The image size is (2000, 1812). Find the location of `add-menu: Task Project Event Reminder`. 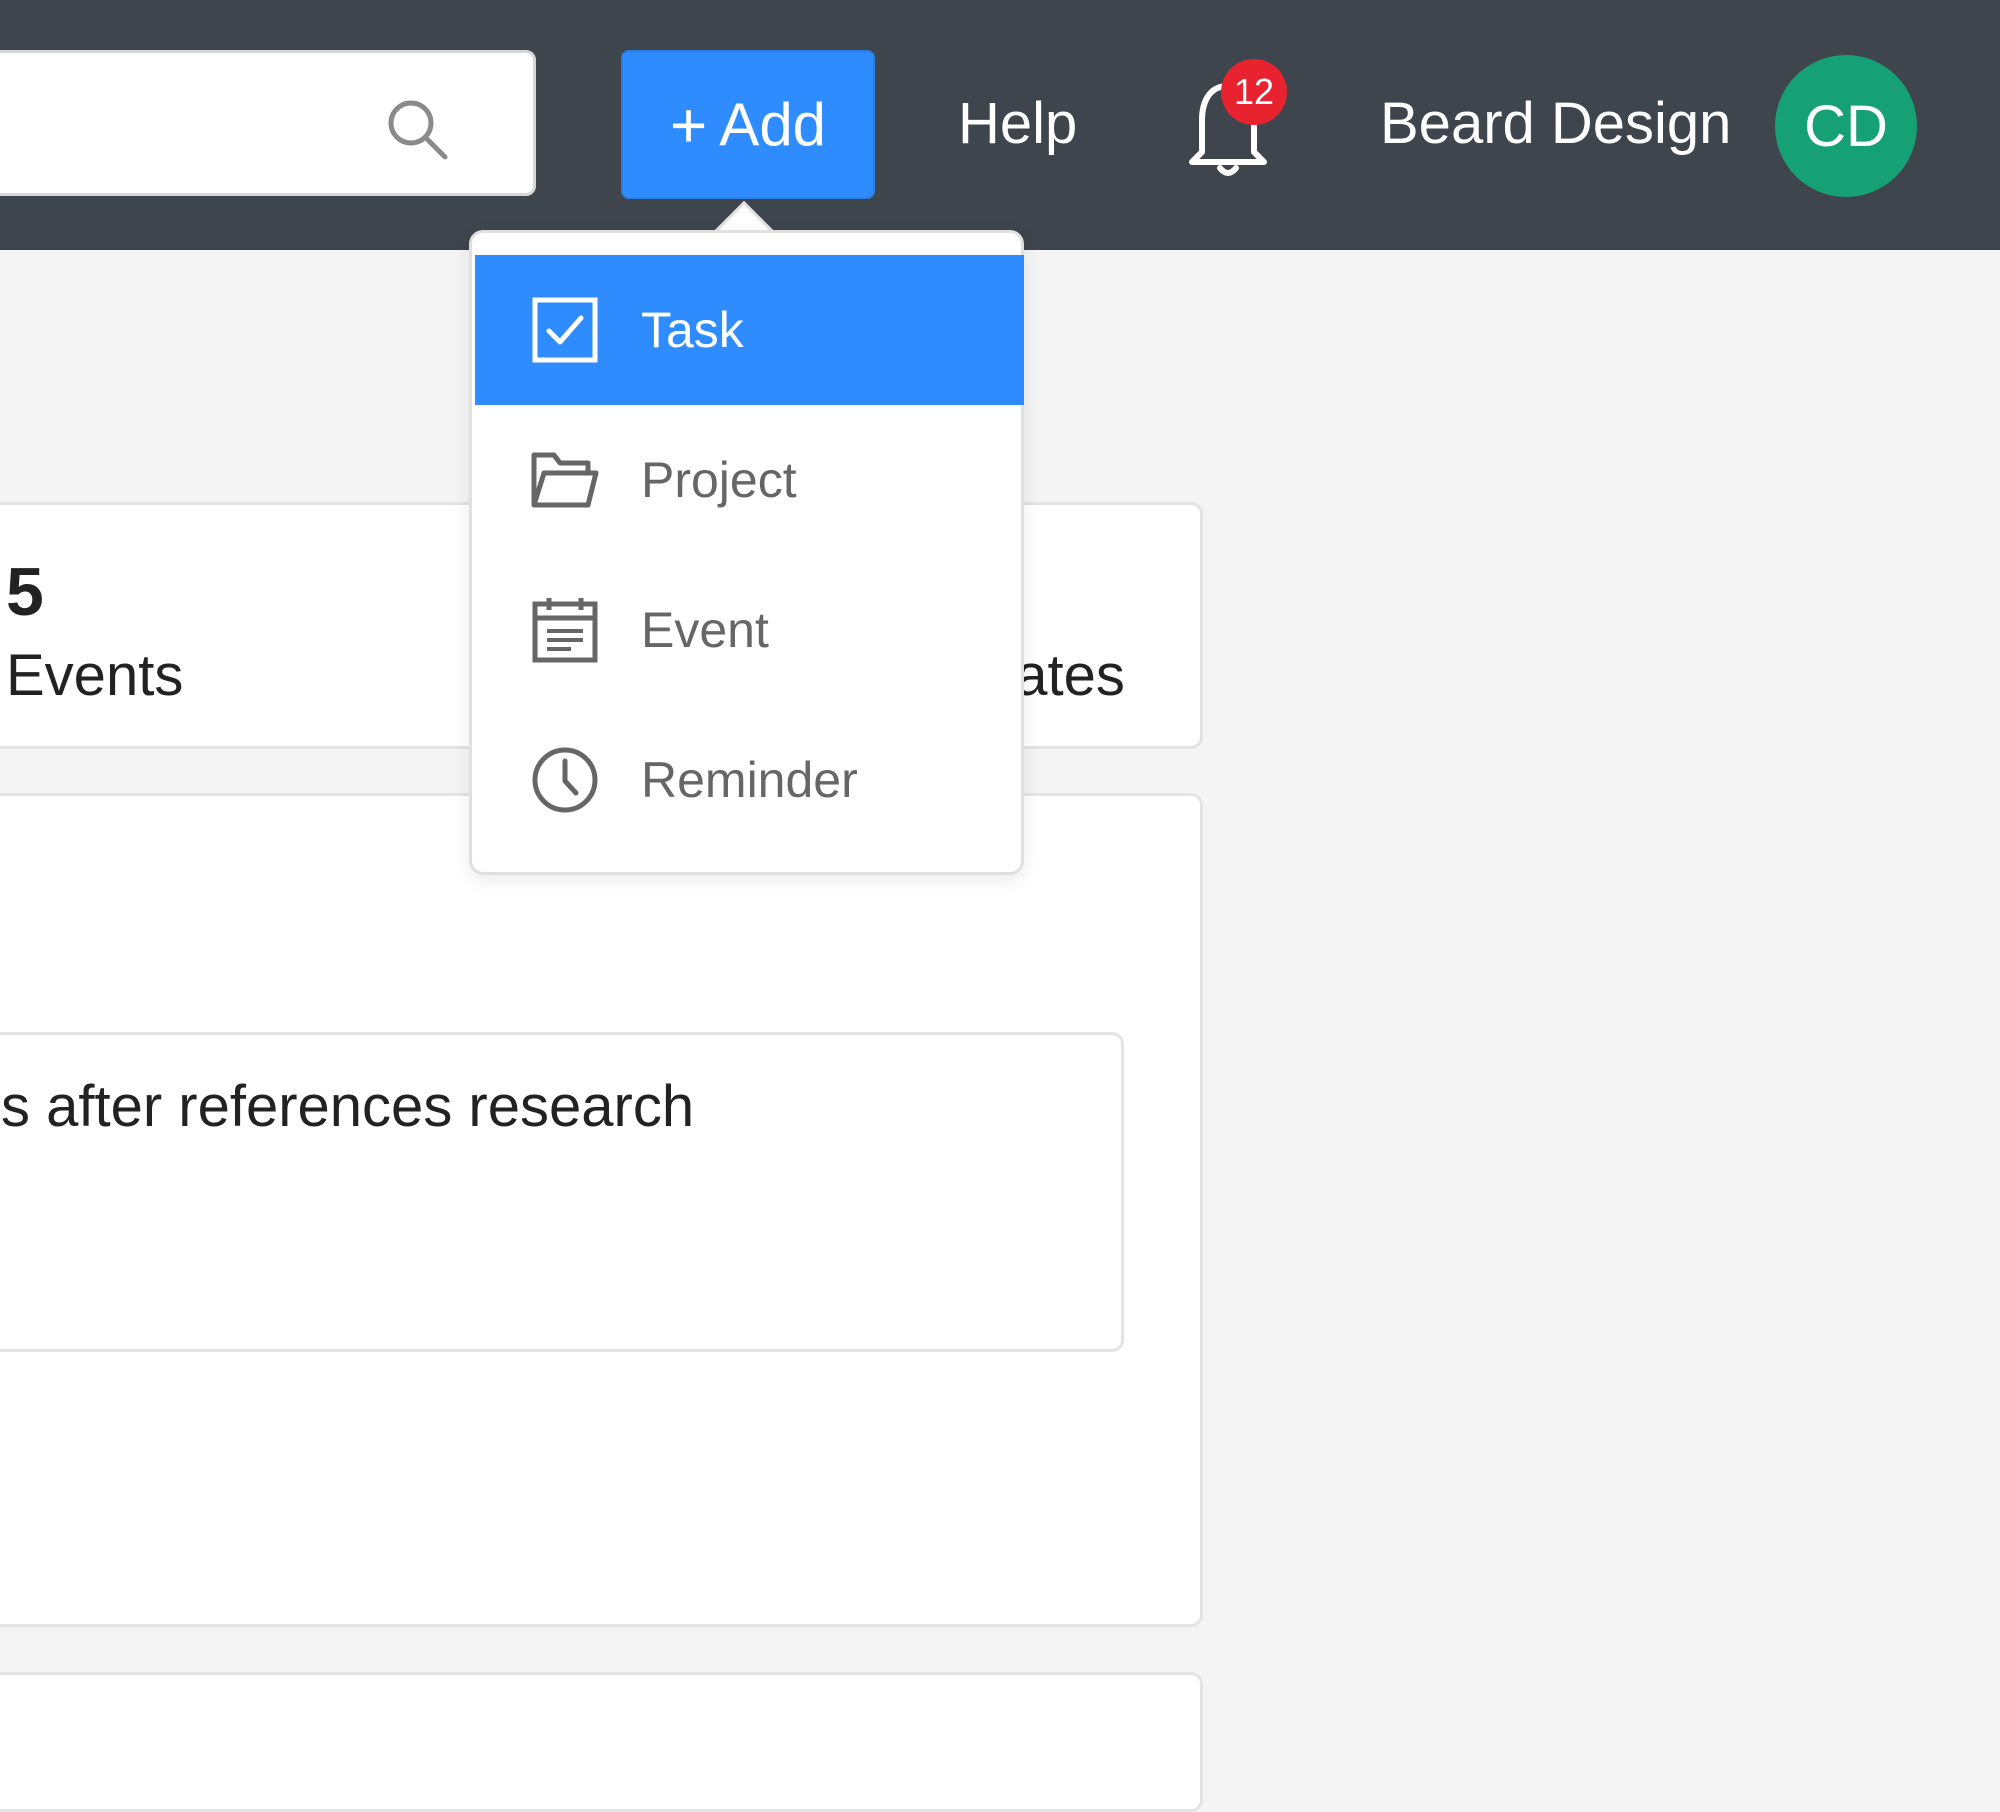

add-menu: Task Project Event Reminder is located at coordinates (746, 552).